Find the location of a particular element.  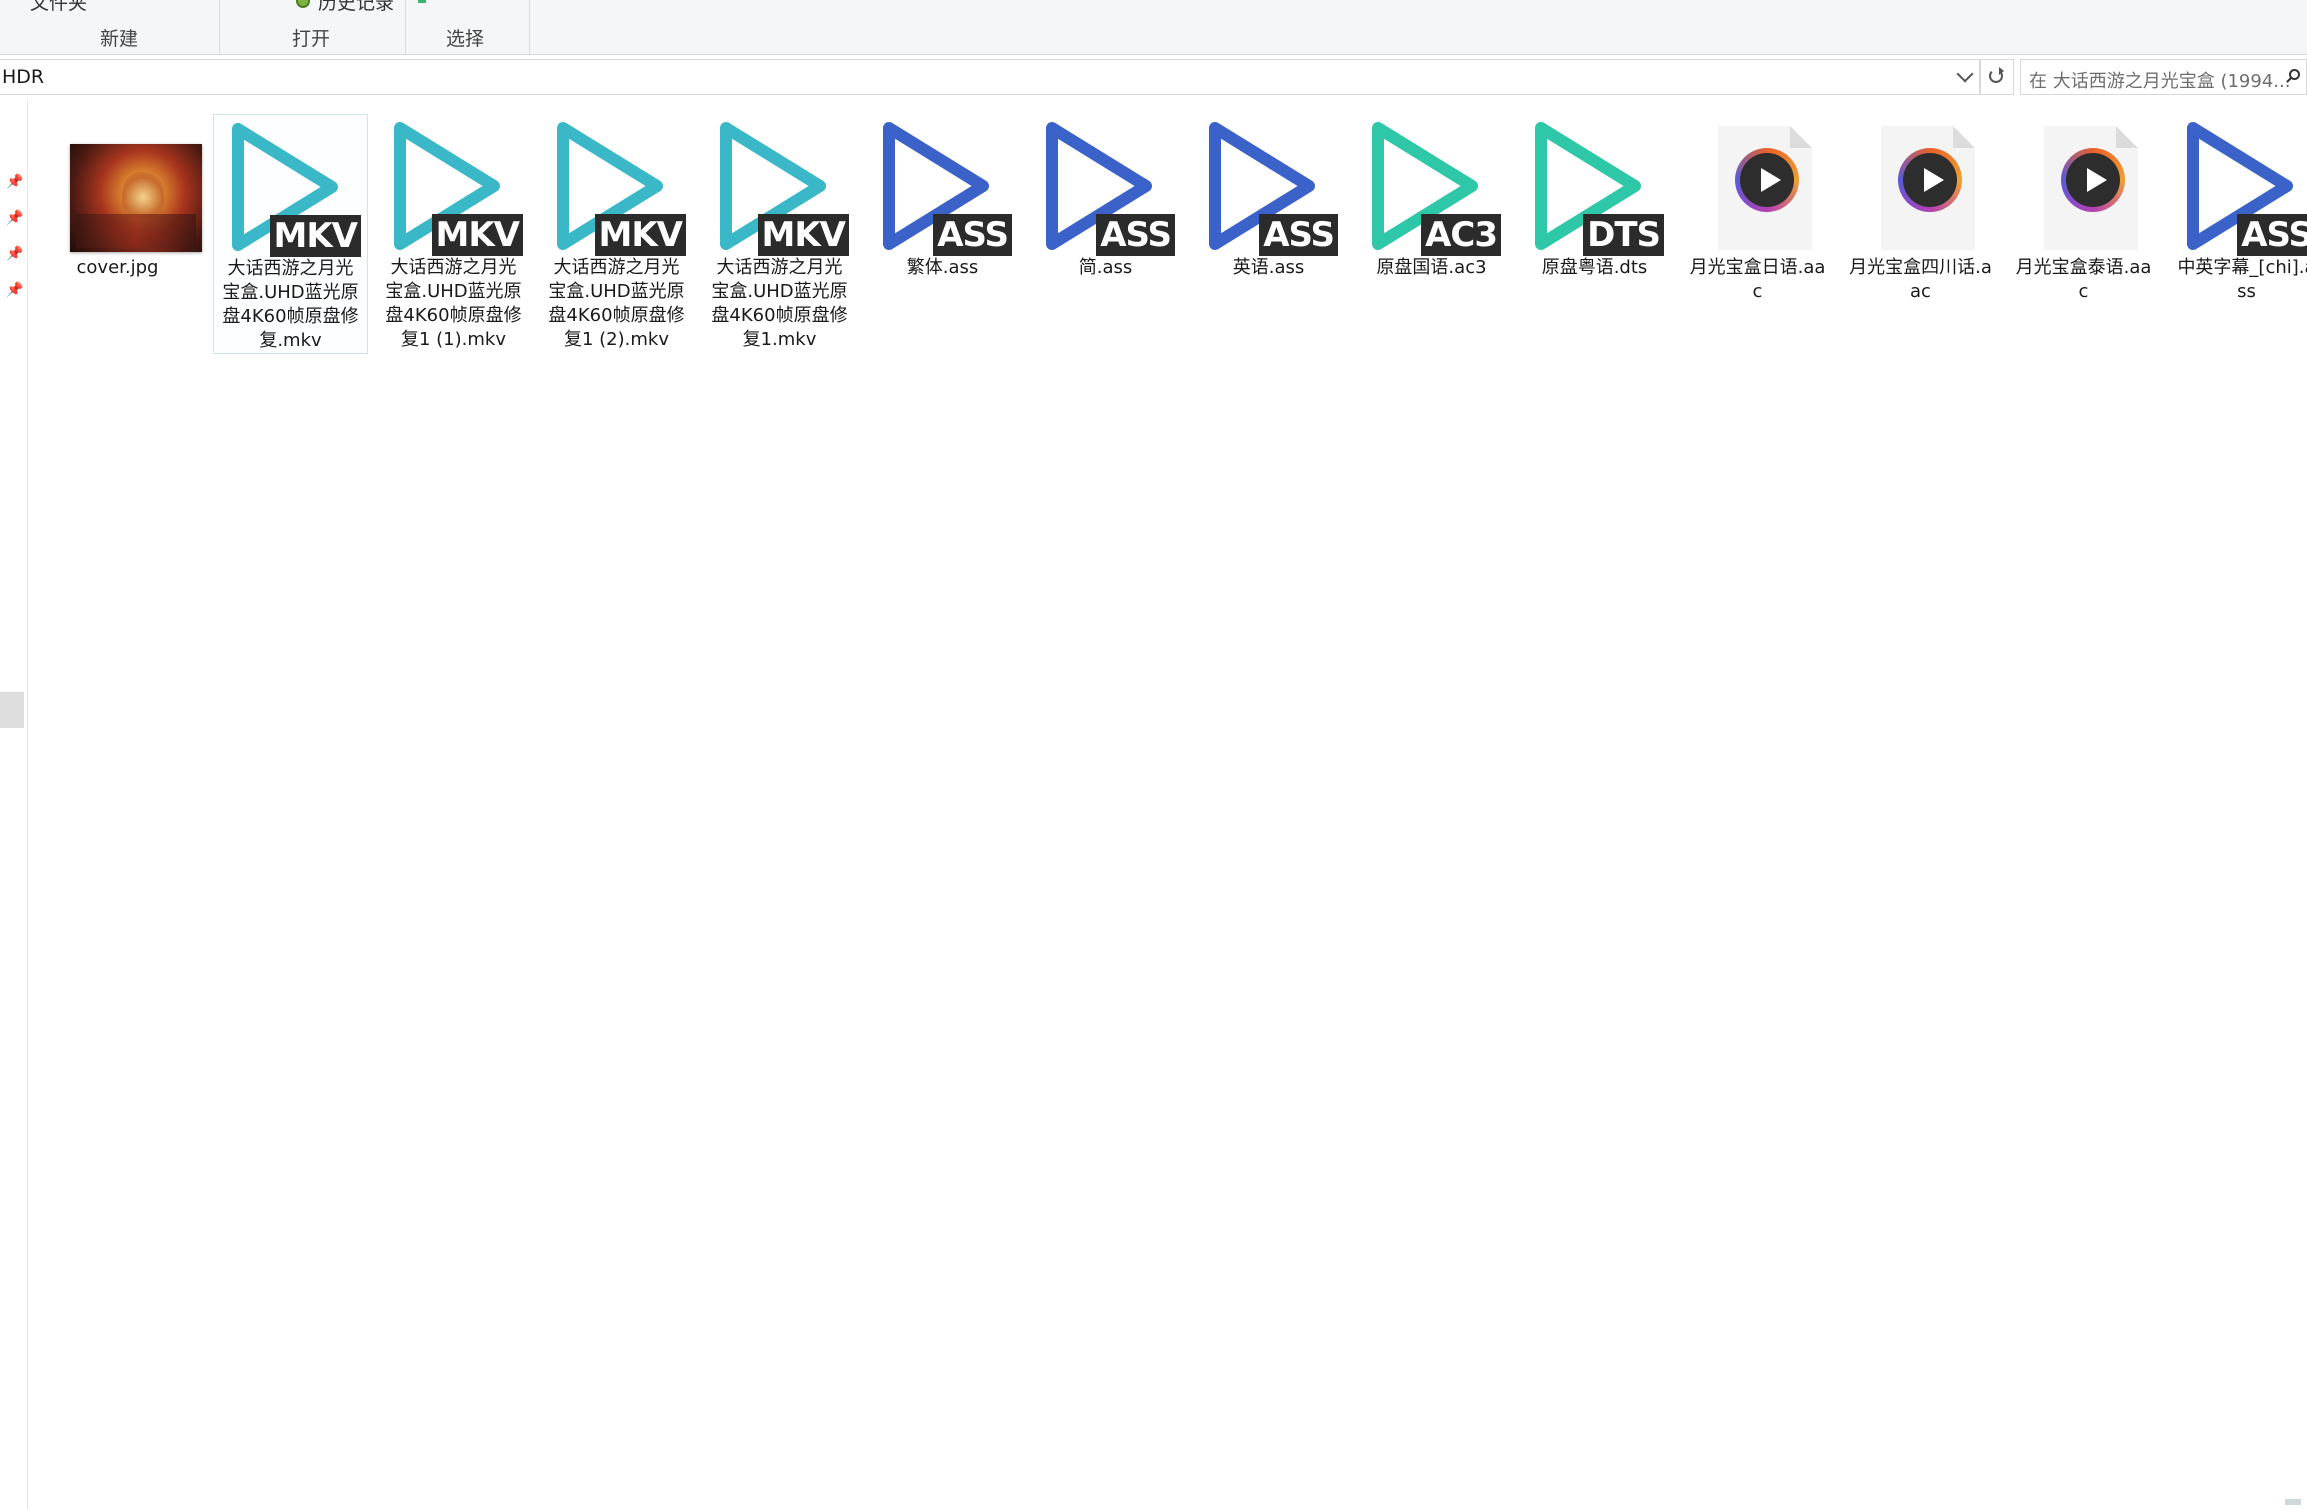

file-item: MKV 大话西游之月光宝盒.UHD蓝光原盘4K60帧原盘修复1.mkv is located at coordinates (779, 233).